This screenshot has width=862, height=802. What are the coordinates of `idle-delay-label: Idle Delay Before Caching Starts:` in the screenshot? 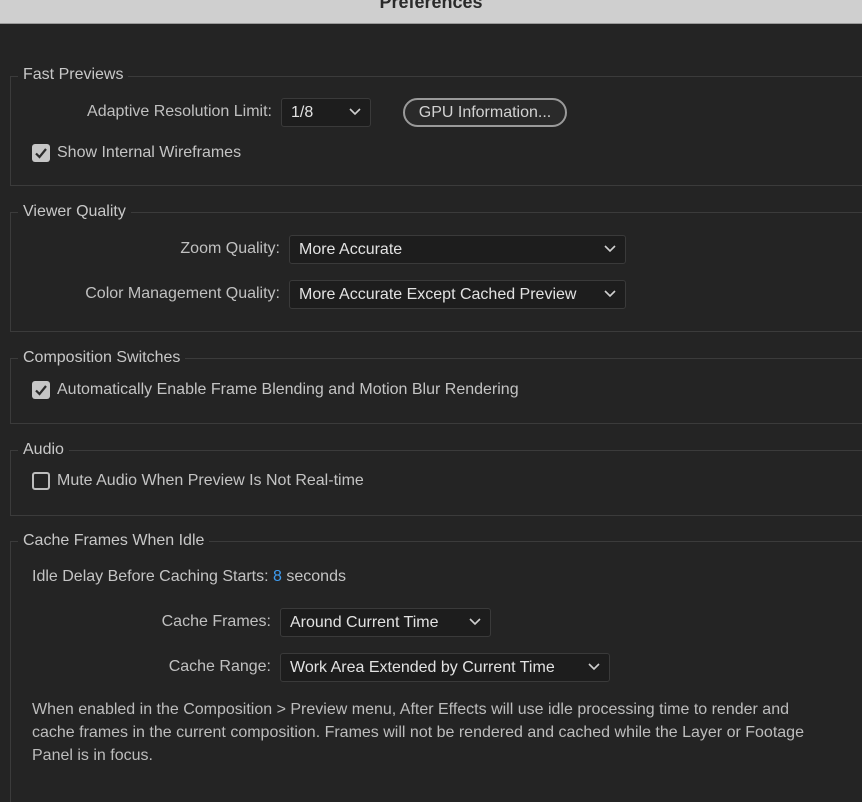 It's located at (150, 576).